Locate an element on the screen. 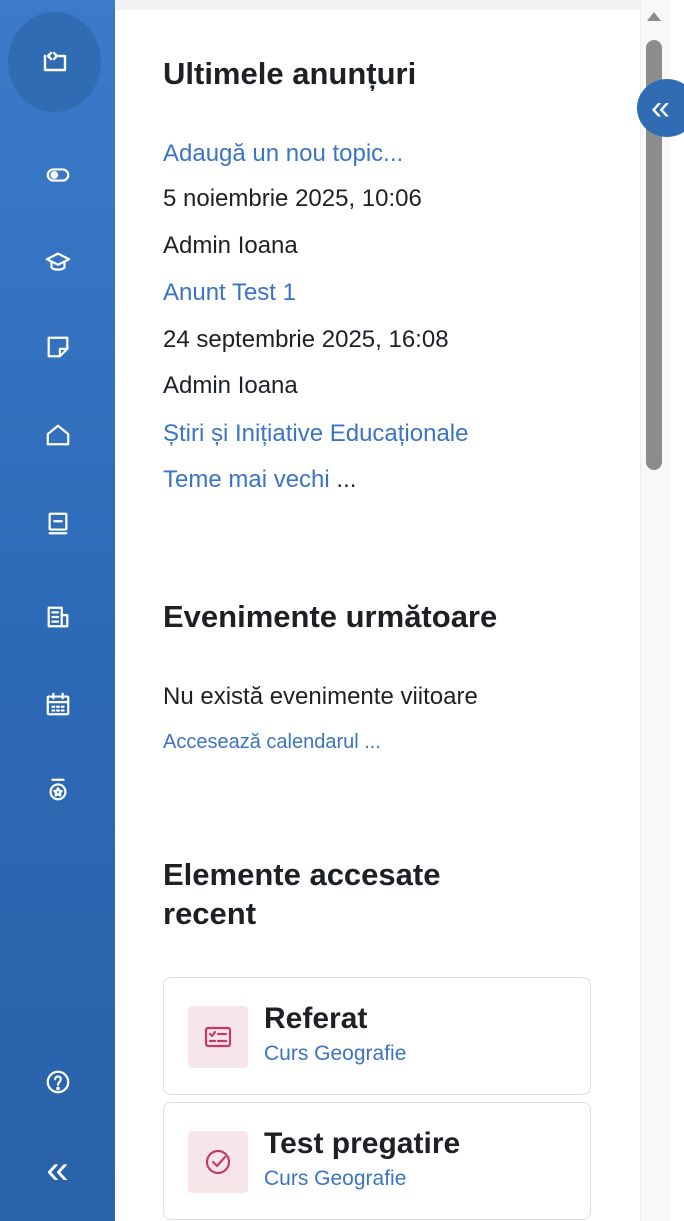  home-icon is located at coordinates (57, 435).